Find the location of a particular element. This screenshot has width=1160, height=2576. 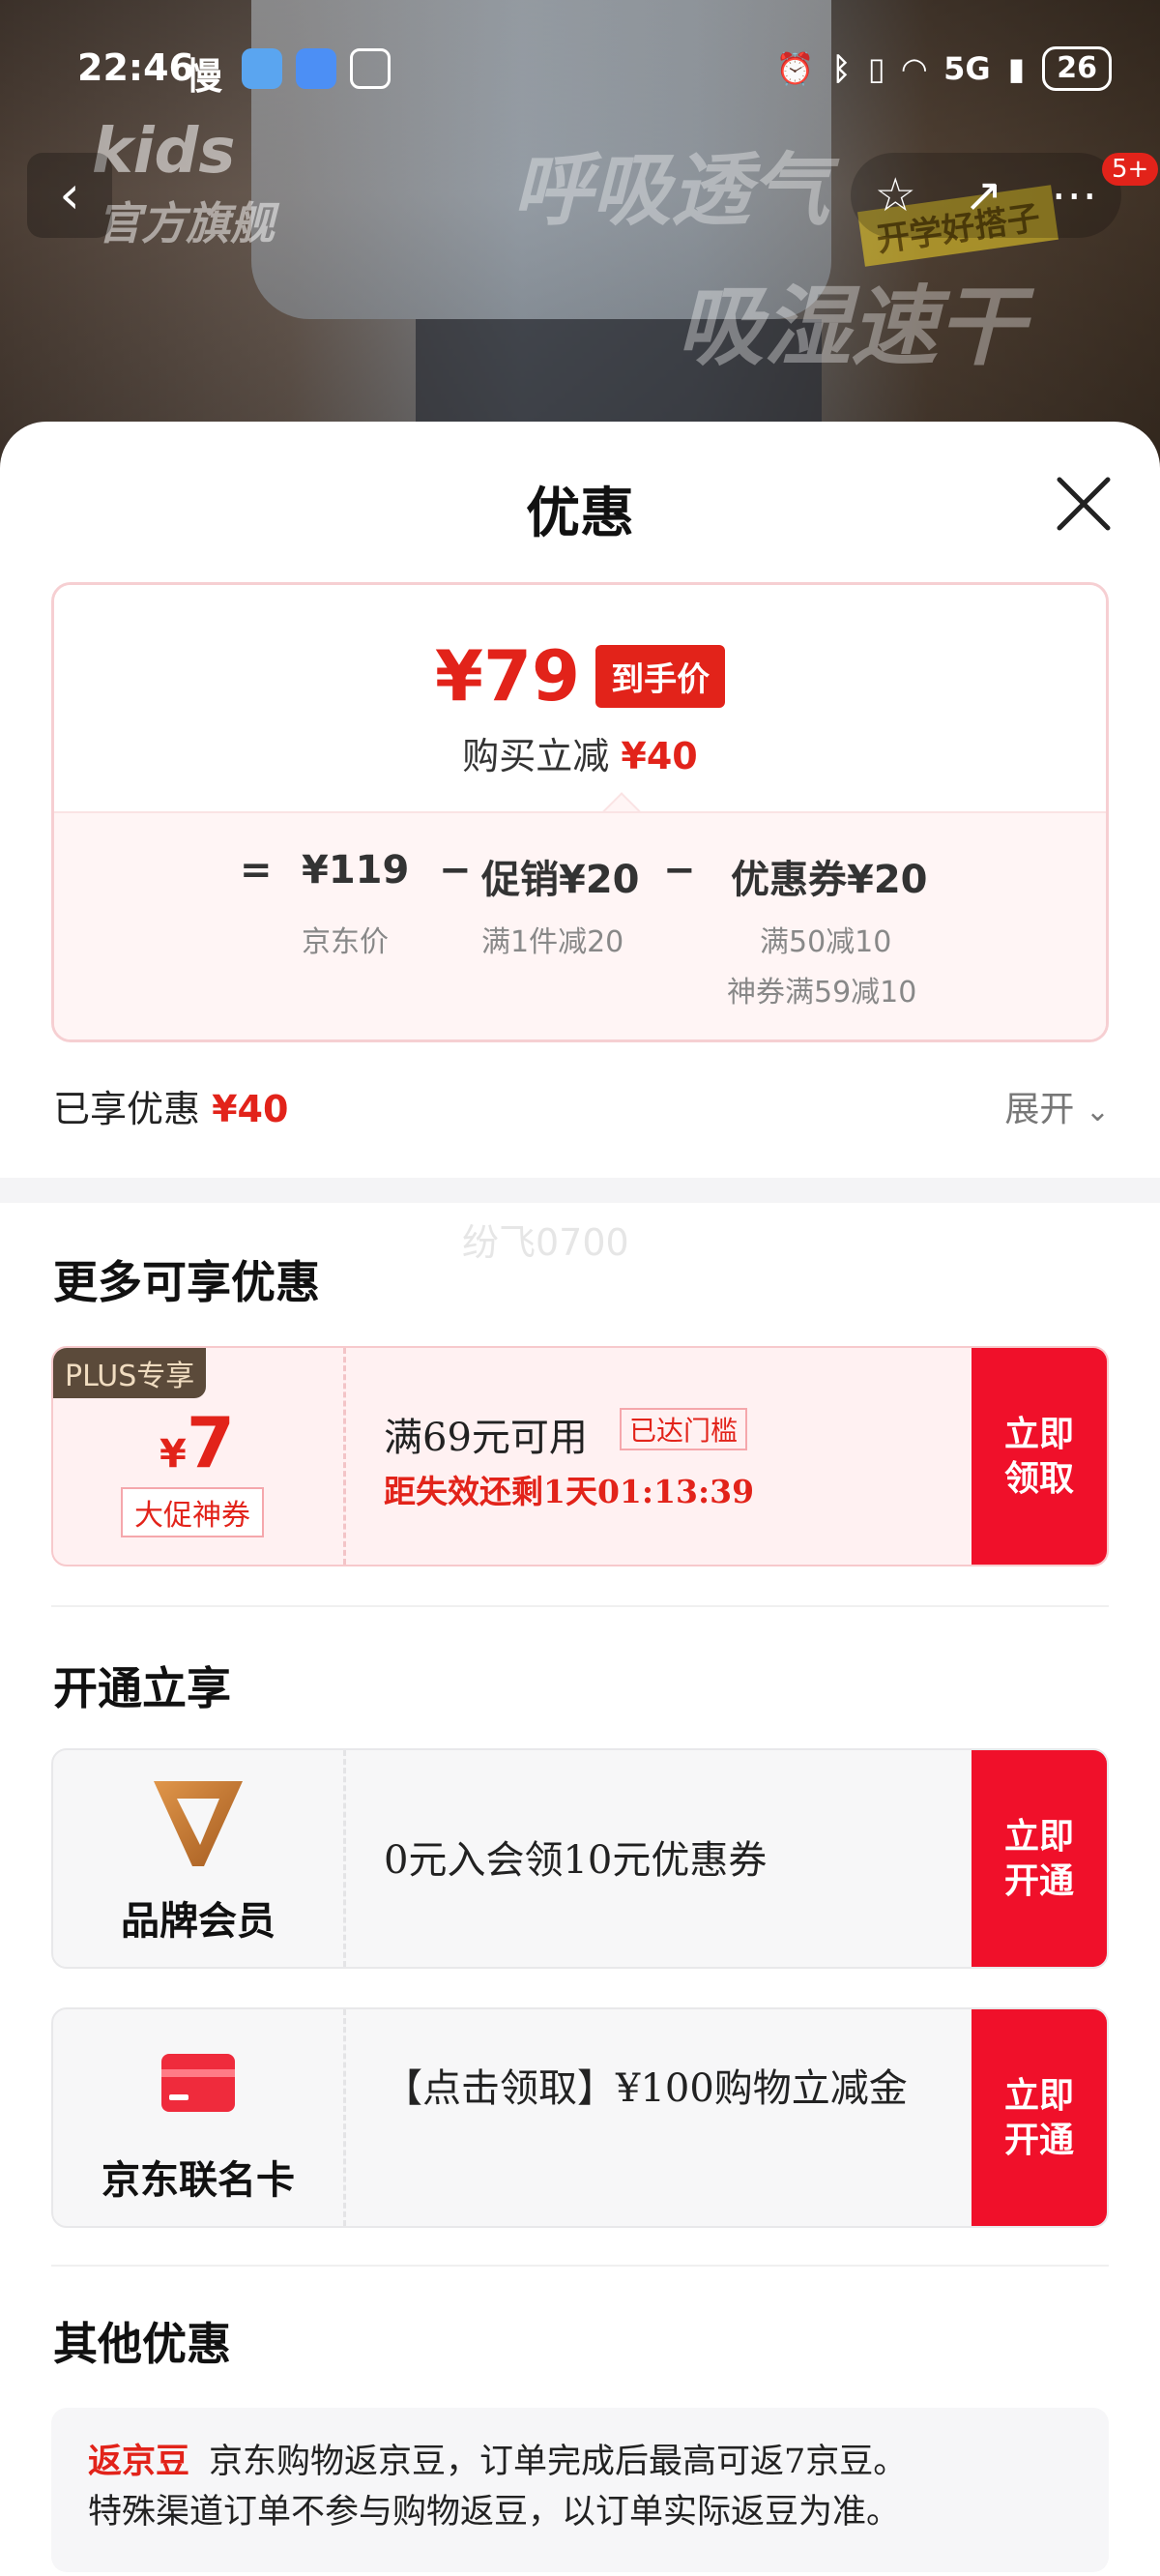

formula-minus-2: − is located at coordinates (680, 870).